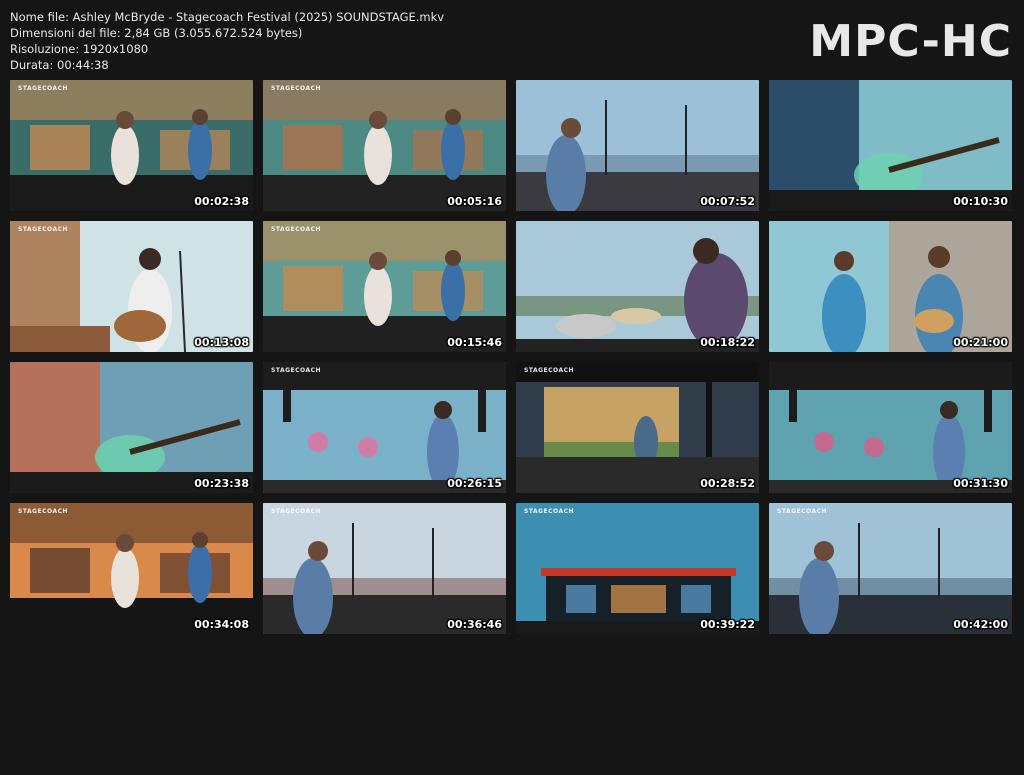  I want to click on thumbnail-frame: STAGECOACH 00:28:52, so click(637, 427).